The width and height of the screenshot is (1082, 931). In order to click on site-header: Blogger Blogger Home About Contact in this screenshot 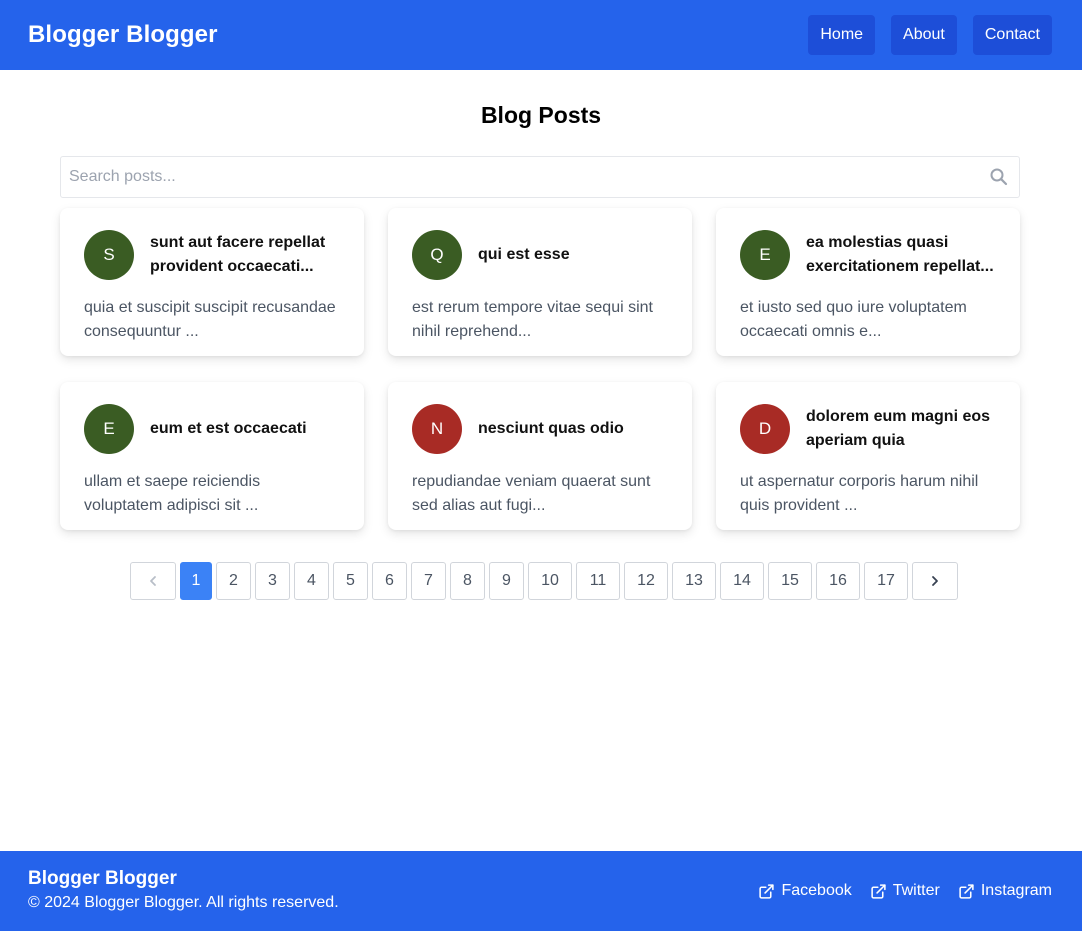, I will do `click(541, 35)`.